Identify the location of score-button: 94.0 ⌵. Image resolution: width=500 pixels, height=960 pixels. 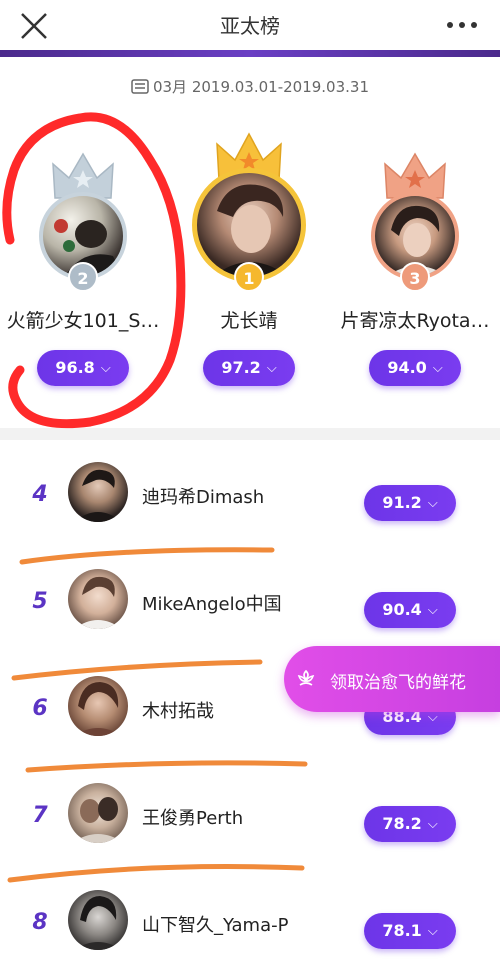
(415, 368).